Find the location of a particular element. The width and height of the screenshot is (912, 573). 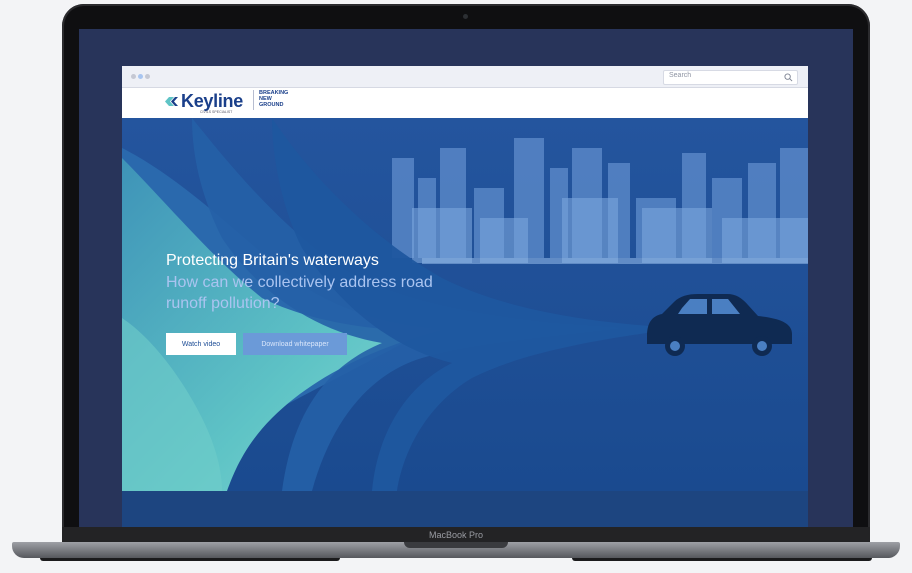

download-whitepaper-button: Download whitepaper is located at coordinates (295, 344).